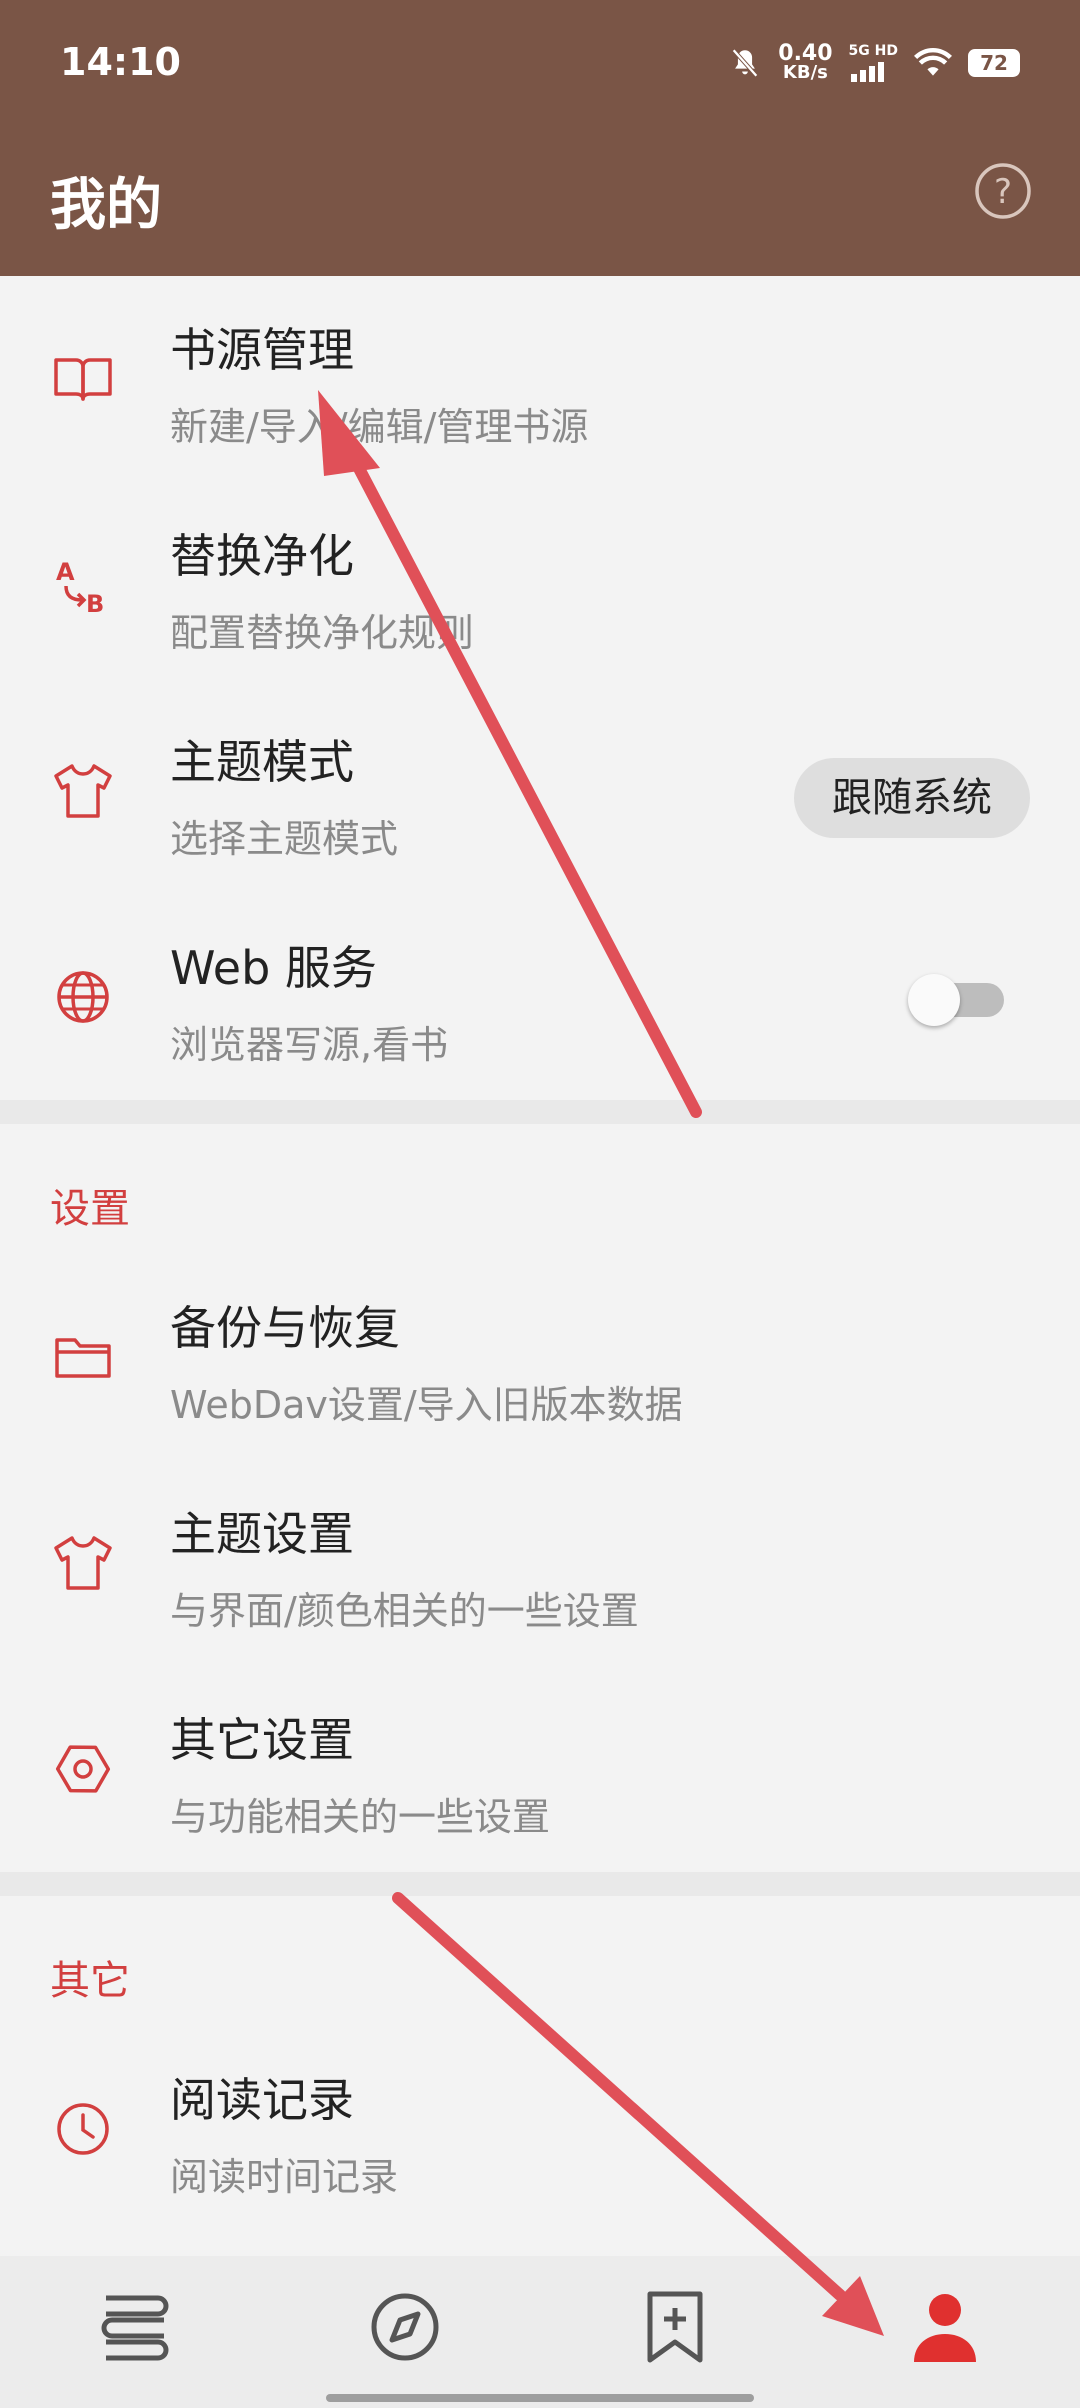 This screenshot has height=2408, width=1080. I want to click on item-title: 备份与恢复, so click(285, 1328).